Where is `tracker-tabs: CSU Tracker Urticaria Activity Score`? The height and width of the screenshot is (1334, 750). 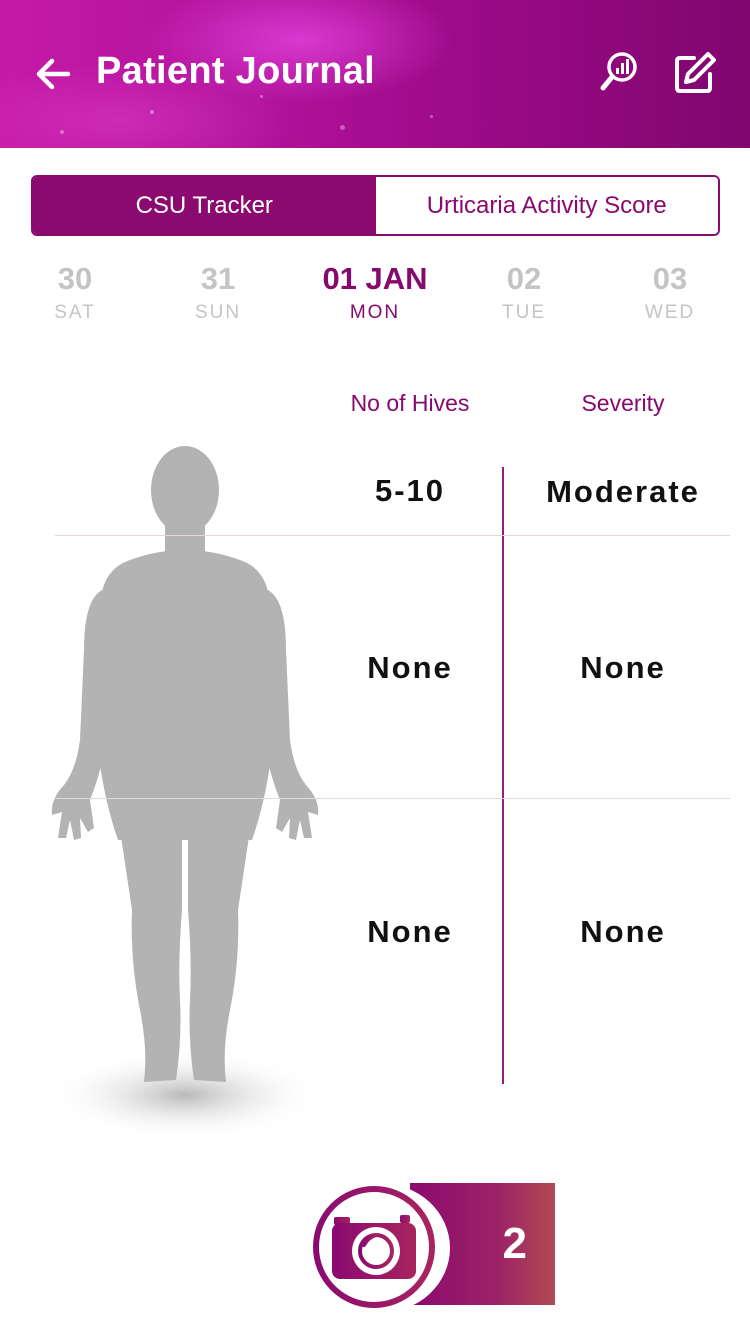
tracker-tabs: CSU Tracker Urticaria Activity Score is located at coordinates (375, 205).